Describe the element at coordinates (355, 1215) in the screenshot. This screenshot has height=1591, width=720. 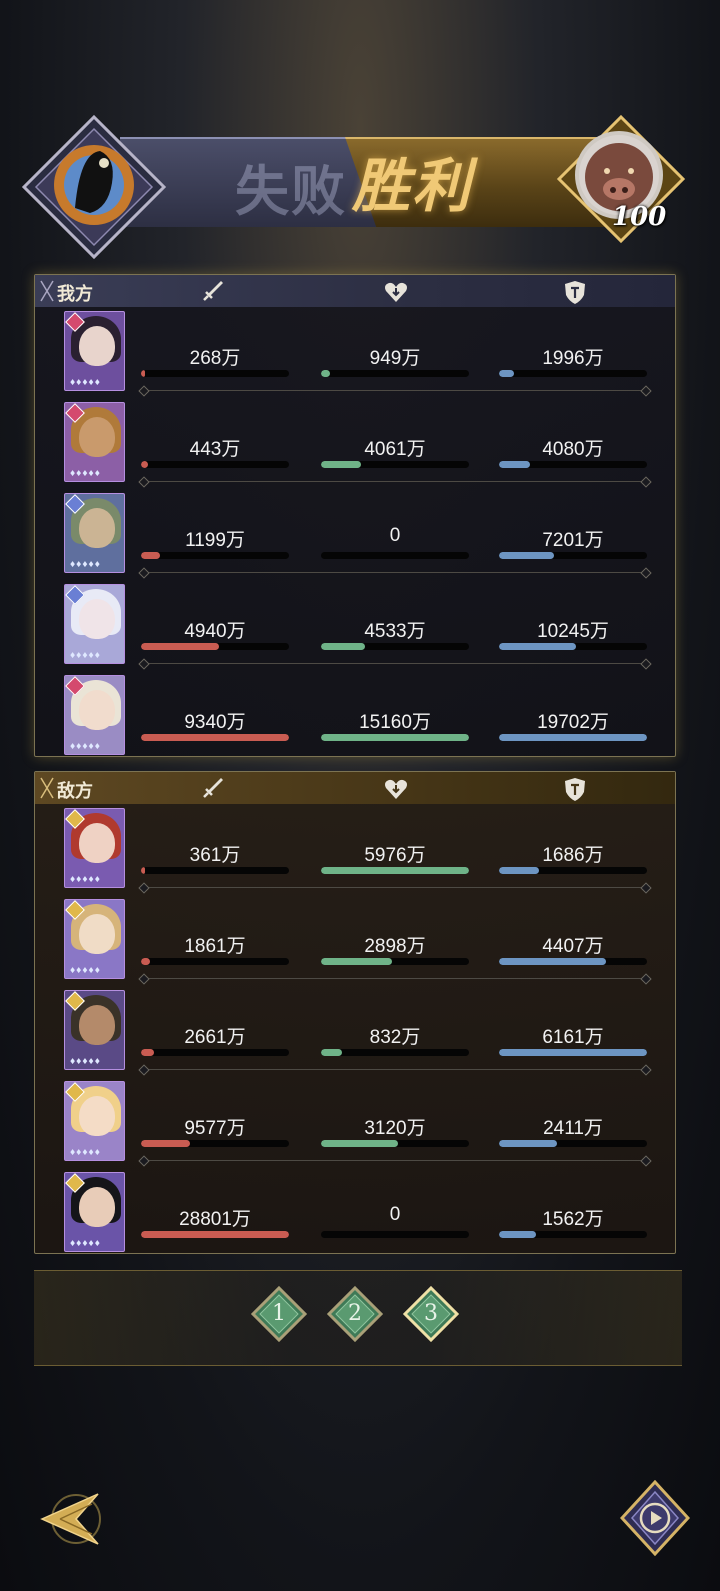
I see `enemy-hero-row: ♦♦♦♦♦ 28801万 0 1562万` at that location.